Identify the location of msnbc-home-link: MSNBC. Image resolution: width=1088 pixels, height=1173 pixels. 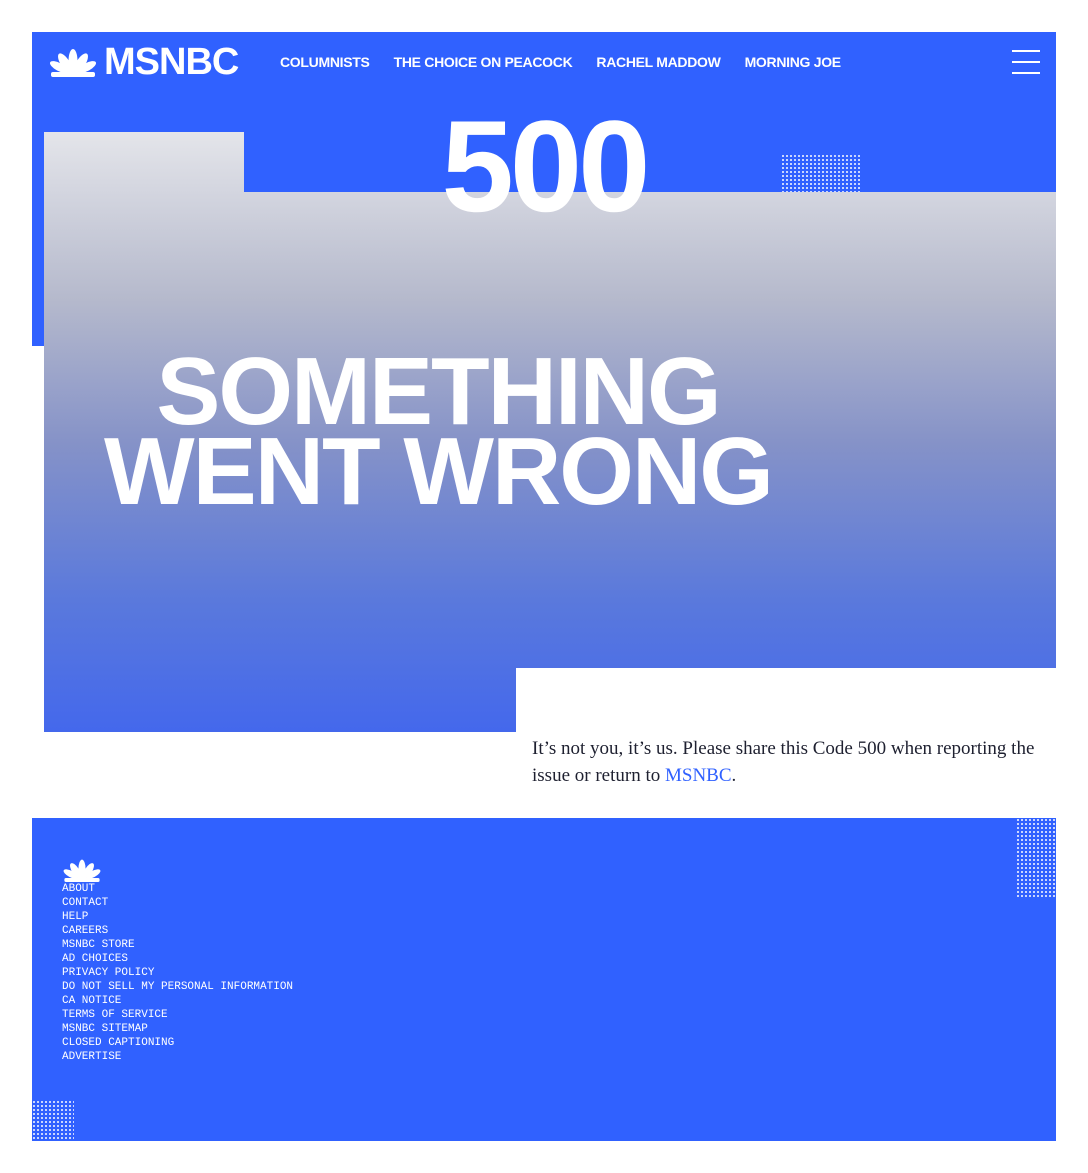
(698, 775).